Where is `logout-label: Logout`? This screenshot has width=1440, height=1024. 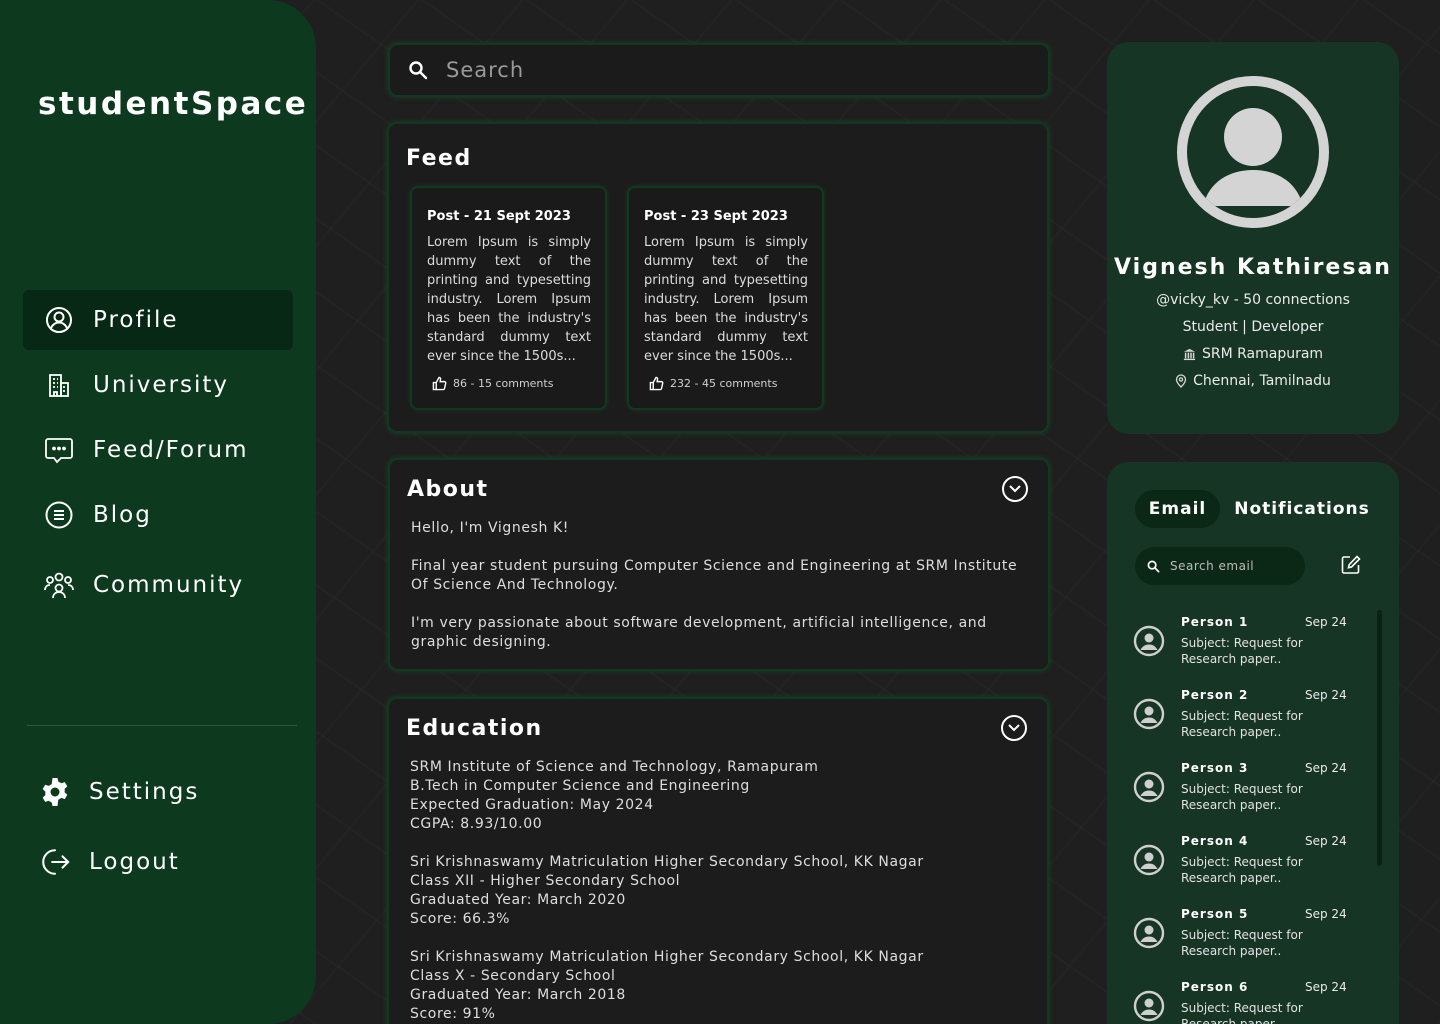 logout-label: Logout is located at coordinates (134, 862).